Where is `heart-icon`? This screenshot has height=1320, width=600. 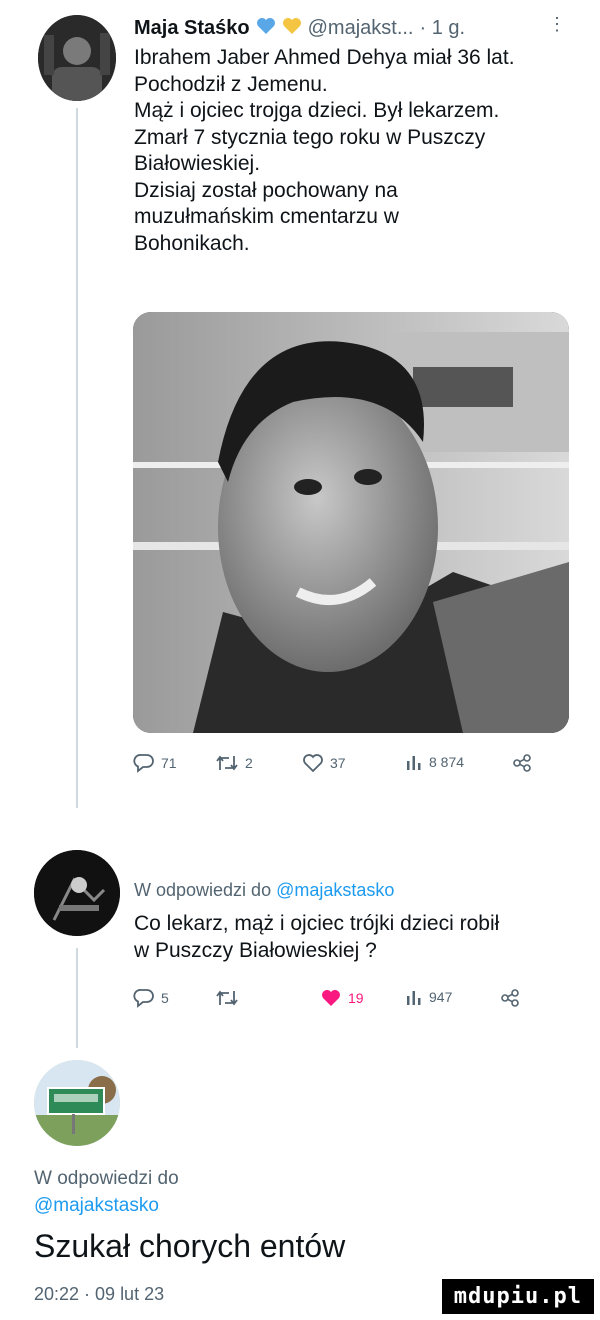
heart-icon is located at coordinates (313, 763).